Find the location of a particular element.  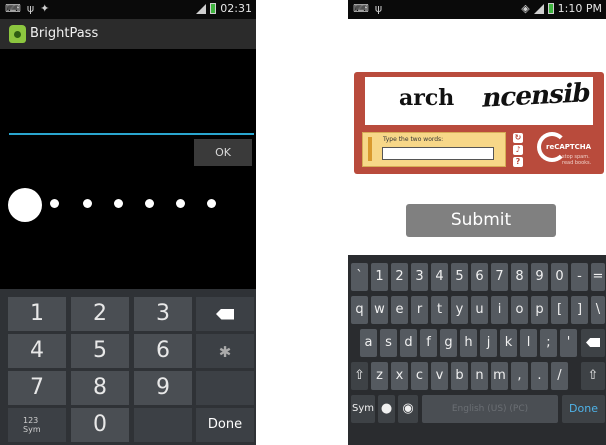

key: h is located at coordinates (468, 343).